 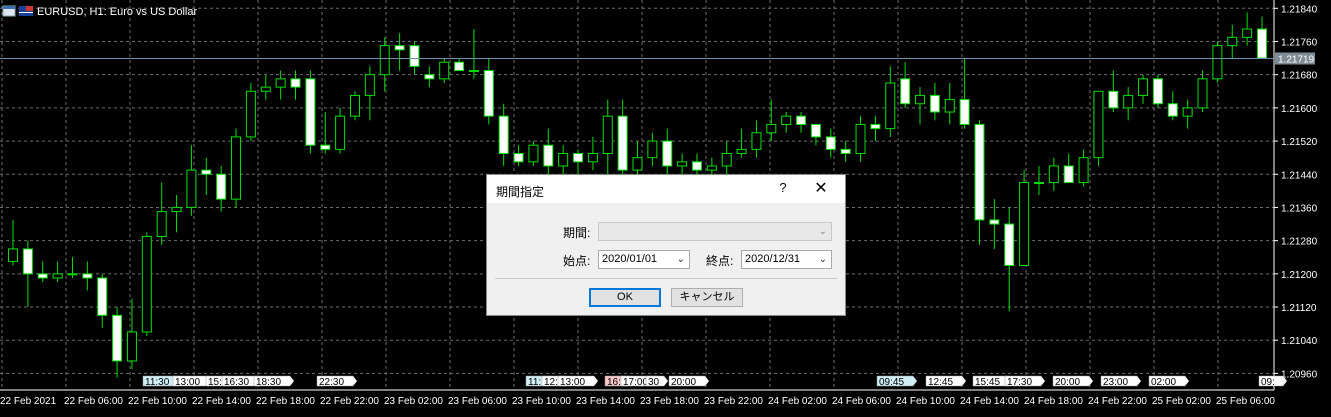 What do you see at coordinates (520, 192) in the screenshot?
I see `dialog-title: 期間指定` at bounding box center [520, 192].